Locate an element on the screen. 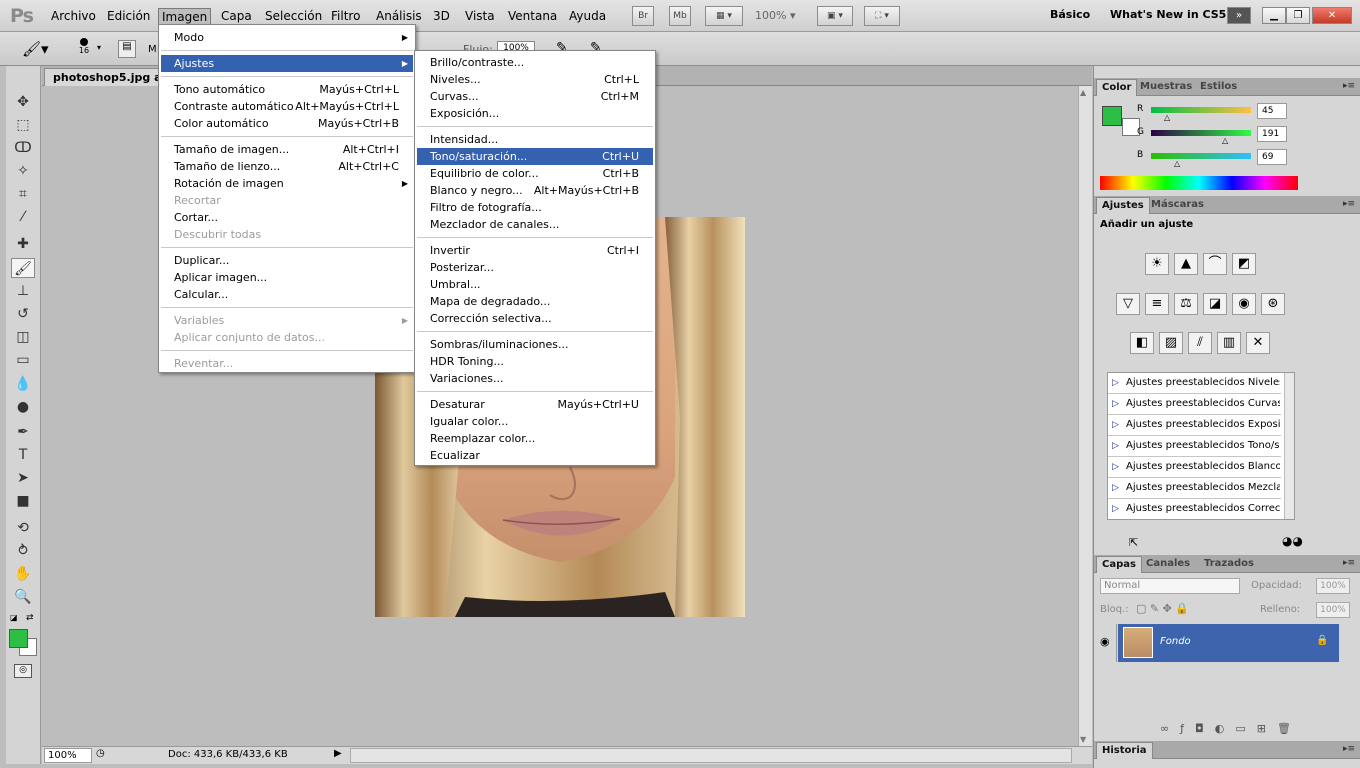  move-tool-icon: ✥ is located at coordinates (23, 102).